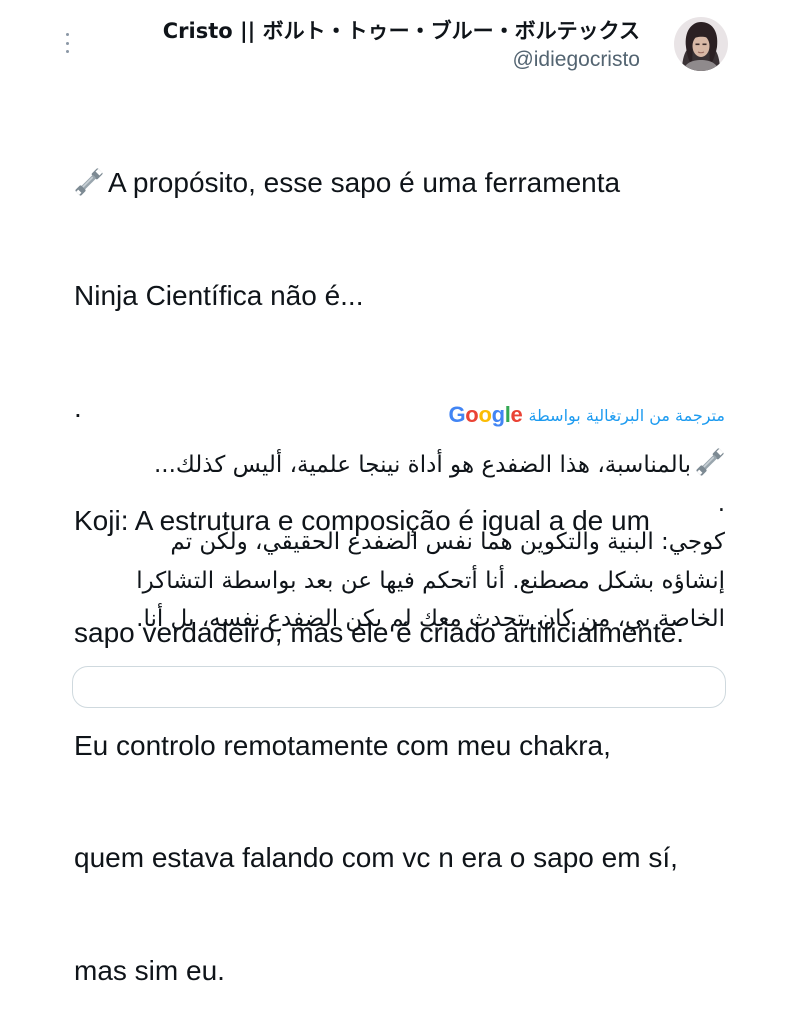 Image resolution: width=800 pixels, height=1027 pixels. What do you see at coordinates (149, 970) in the screenshot?
I see `tweet-line: mas sim eu.` at bounding box center [149, 970].